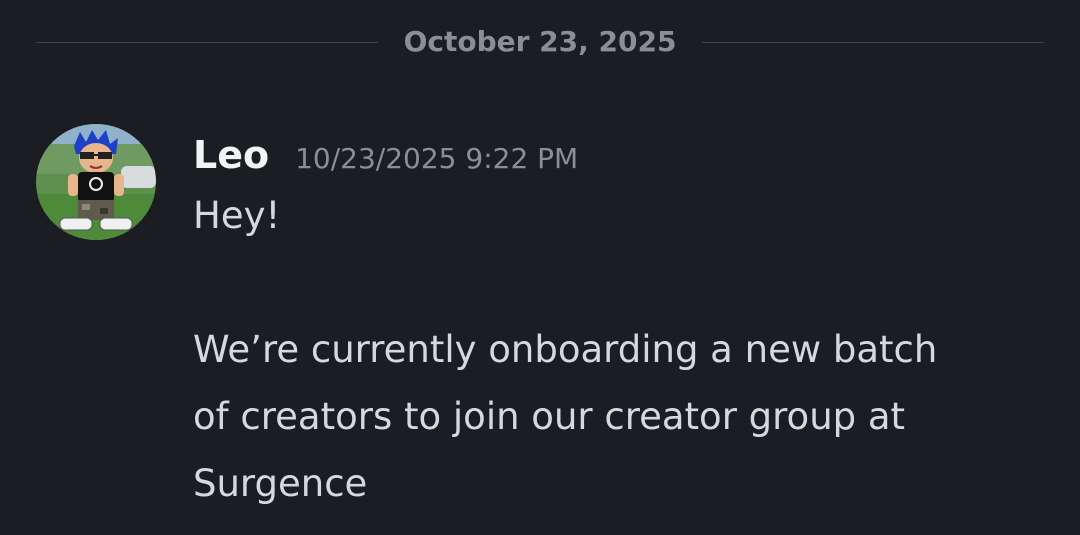  I want to click on message-timestamp: 10/23/2025 9:22 PM, so click(437, 158).